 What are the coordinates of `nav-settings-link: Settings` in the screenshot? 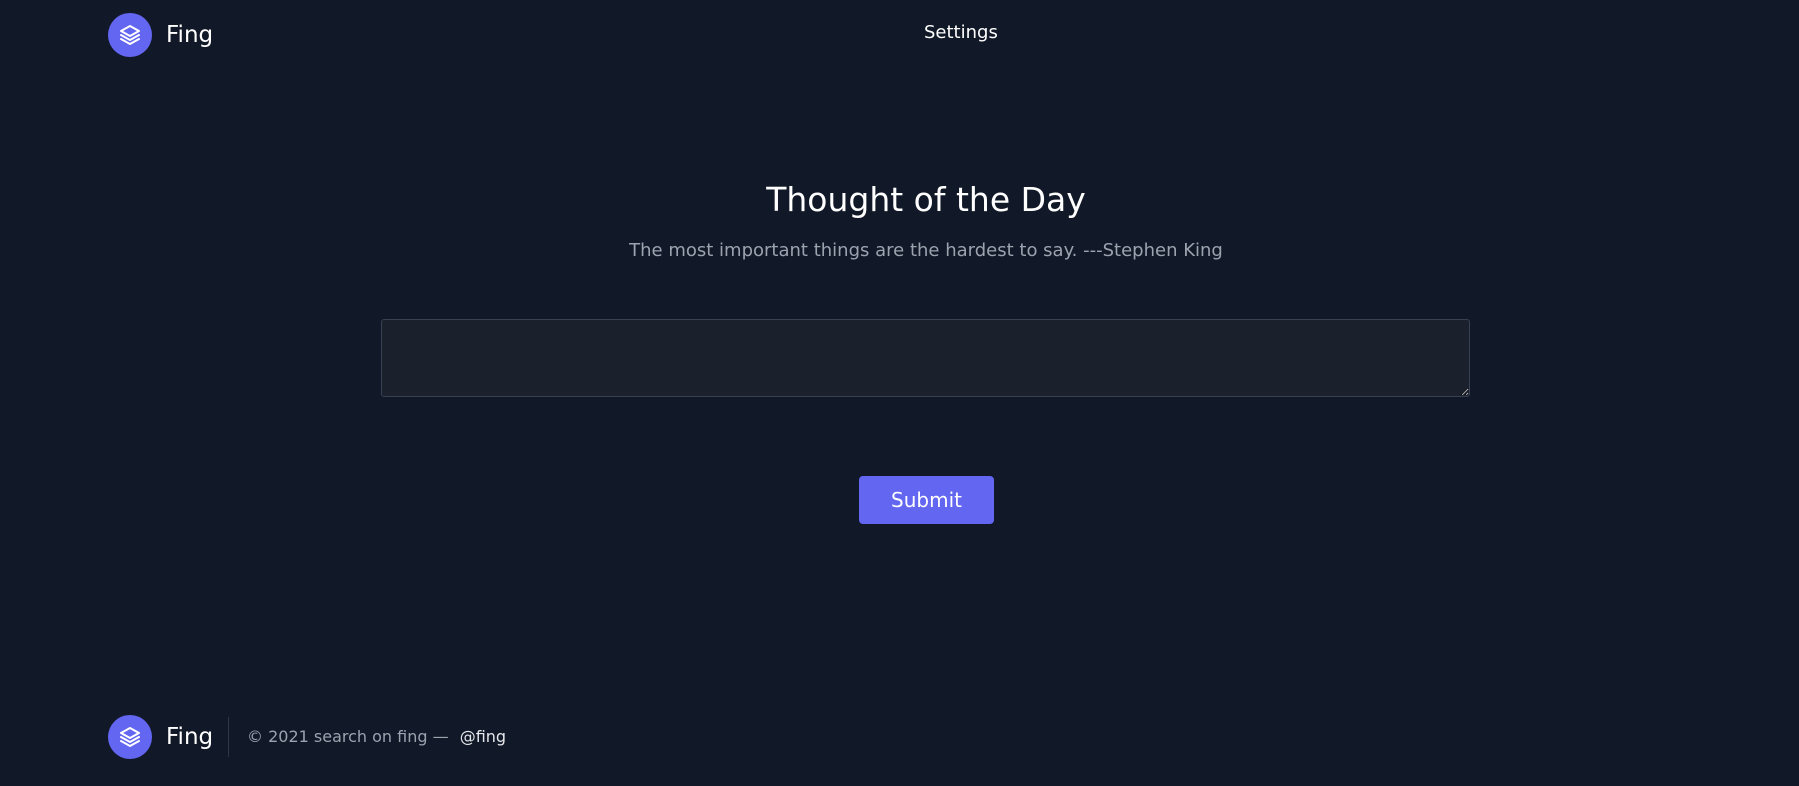 It's located at (961, 32).